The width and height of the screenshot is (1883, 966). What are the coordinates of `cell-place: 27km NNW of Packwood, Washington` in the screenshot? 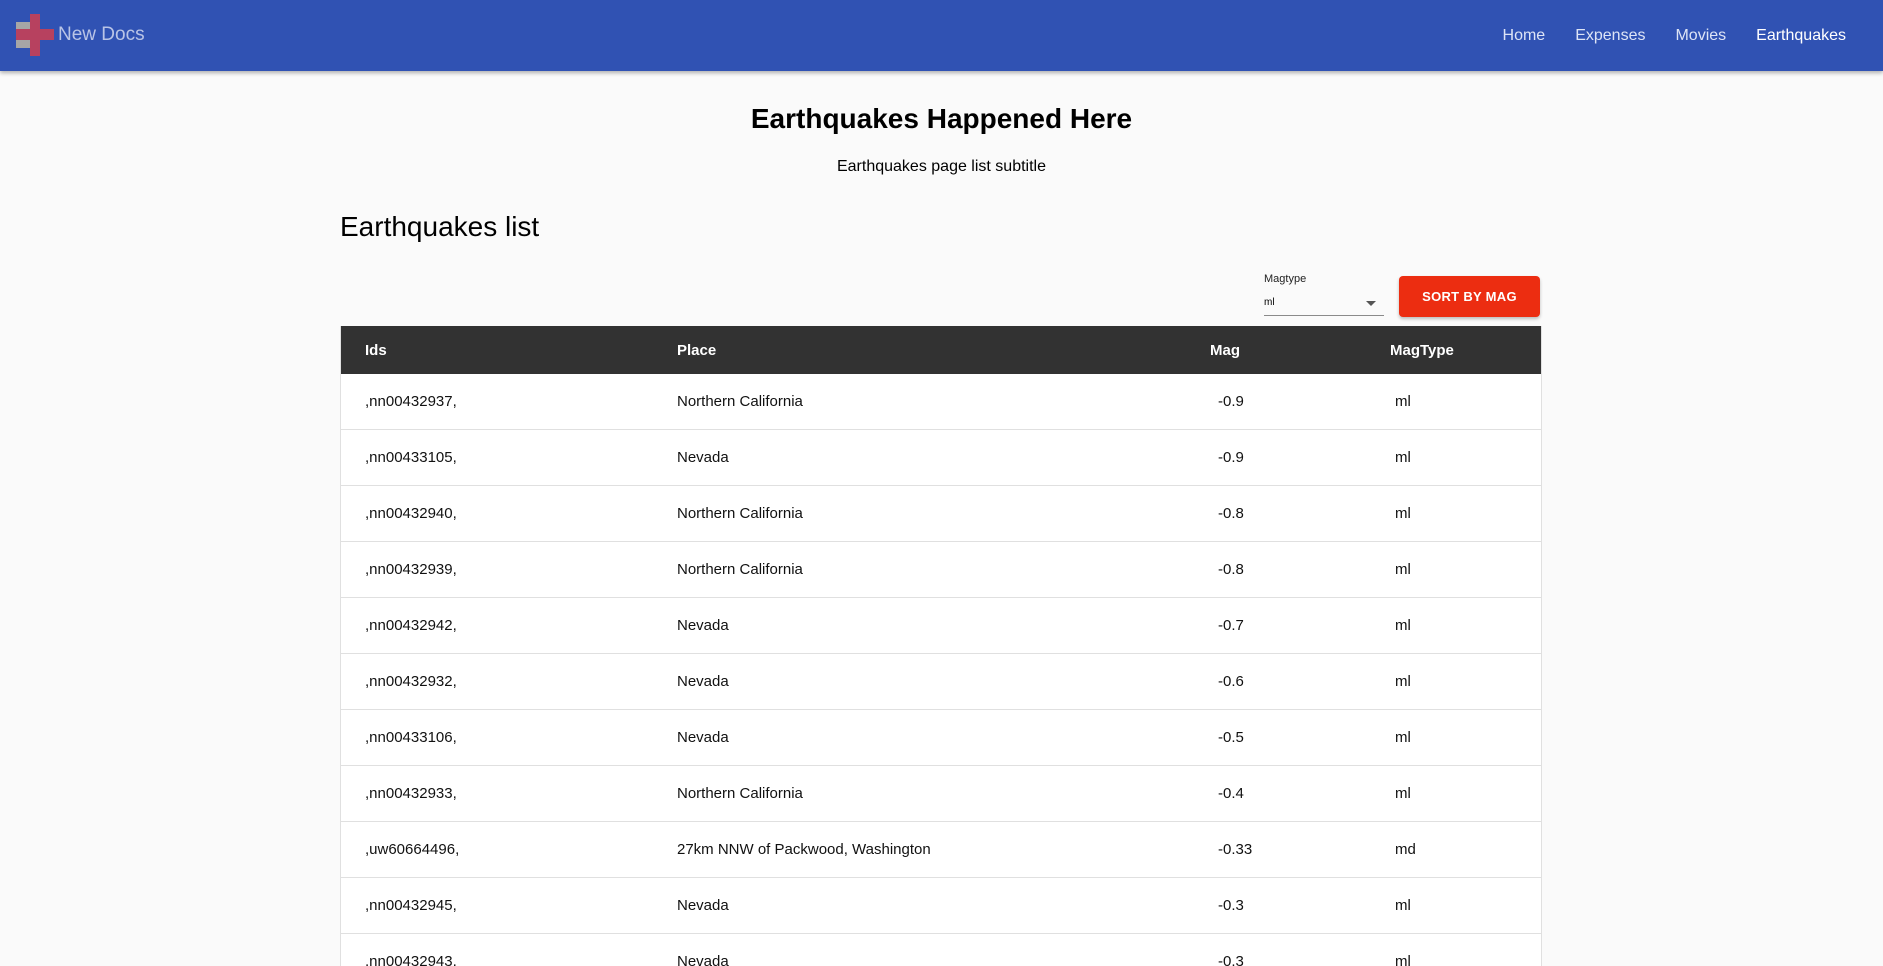 It's located at (943, 849).